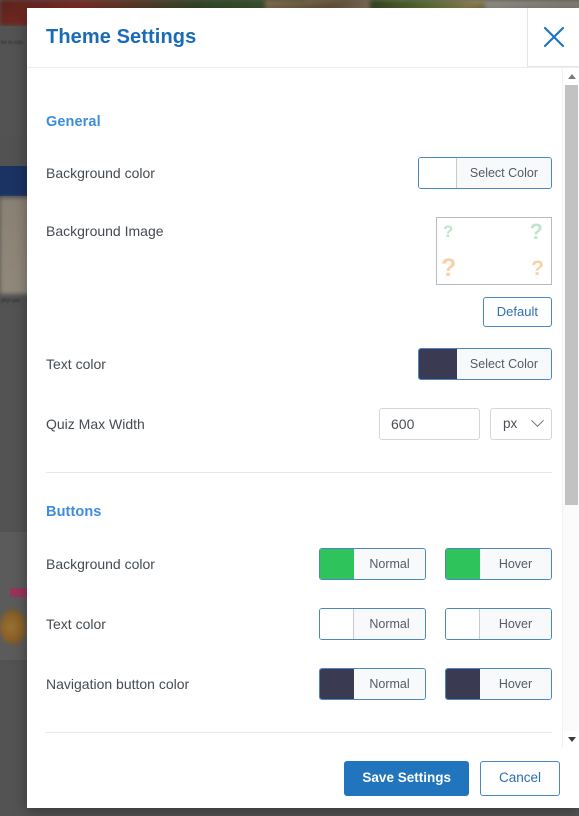 Image resolution: width=579 pixels, height=816 pixels. Describe the element at coordinates (537, 421) in the screenshot. I see `chevron-down-icon` at that location.